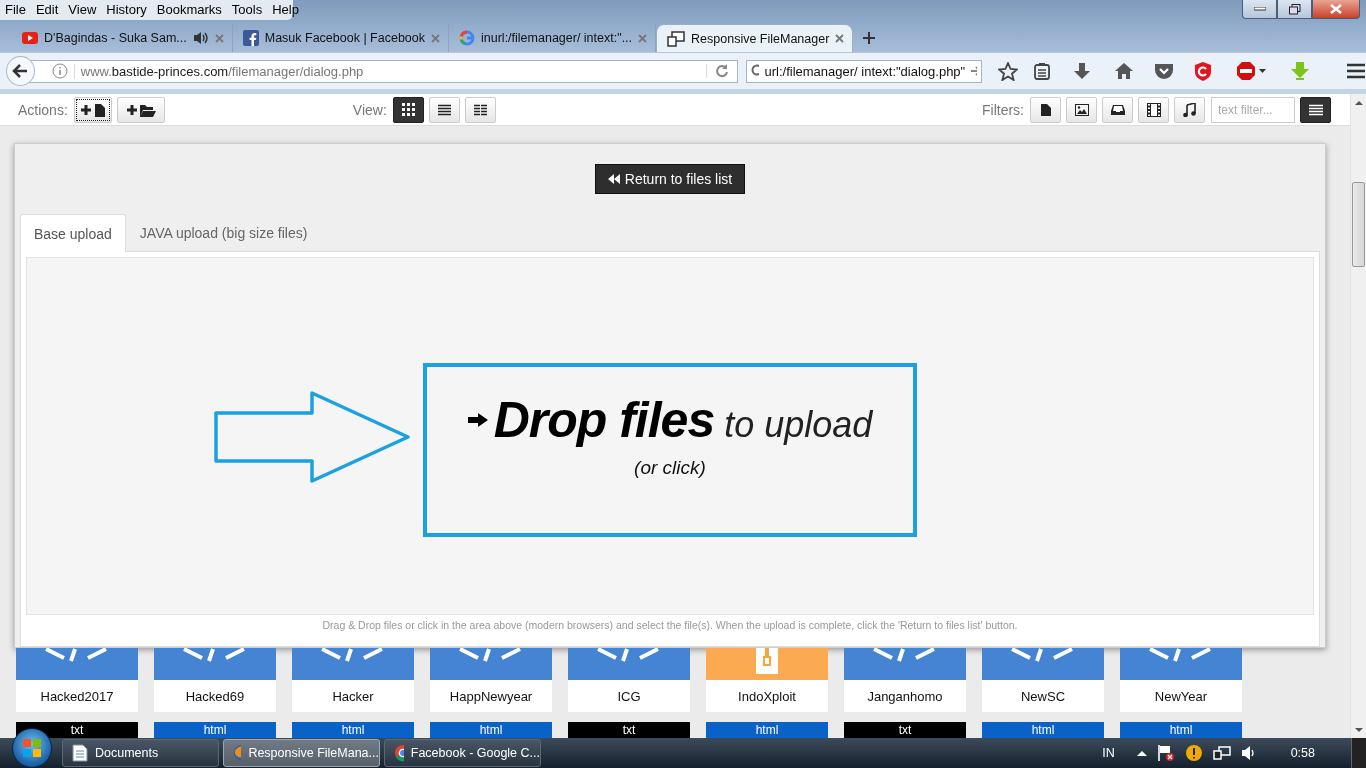 The height and width of the screenshot is (768, 1366). Describe the element at coordinates (477, 420) in the screenshot. I see `pointing-arrow-icon` at that location.